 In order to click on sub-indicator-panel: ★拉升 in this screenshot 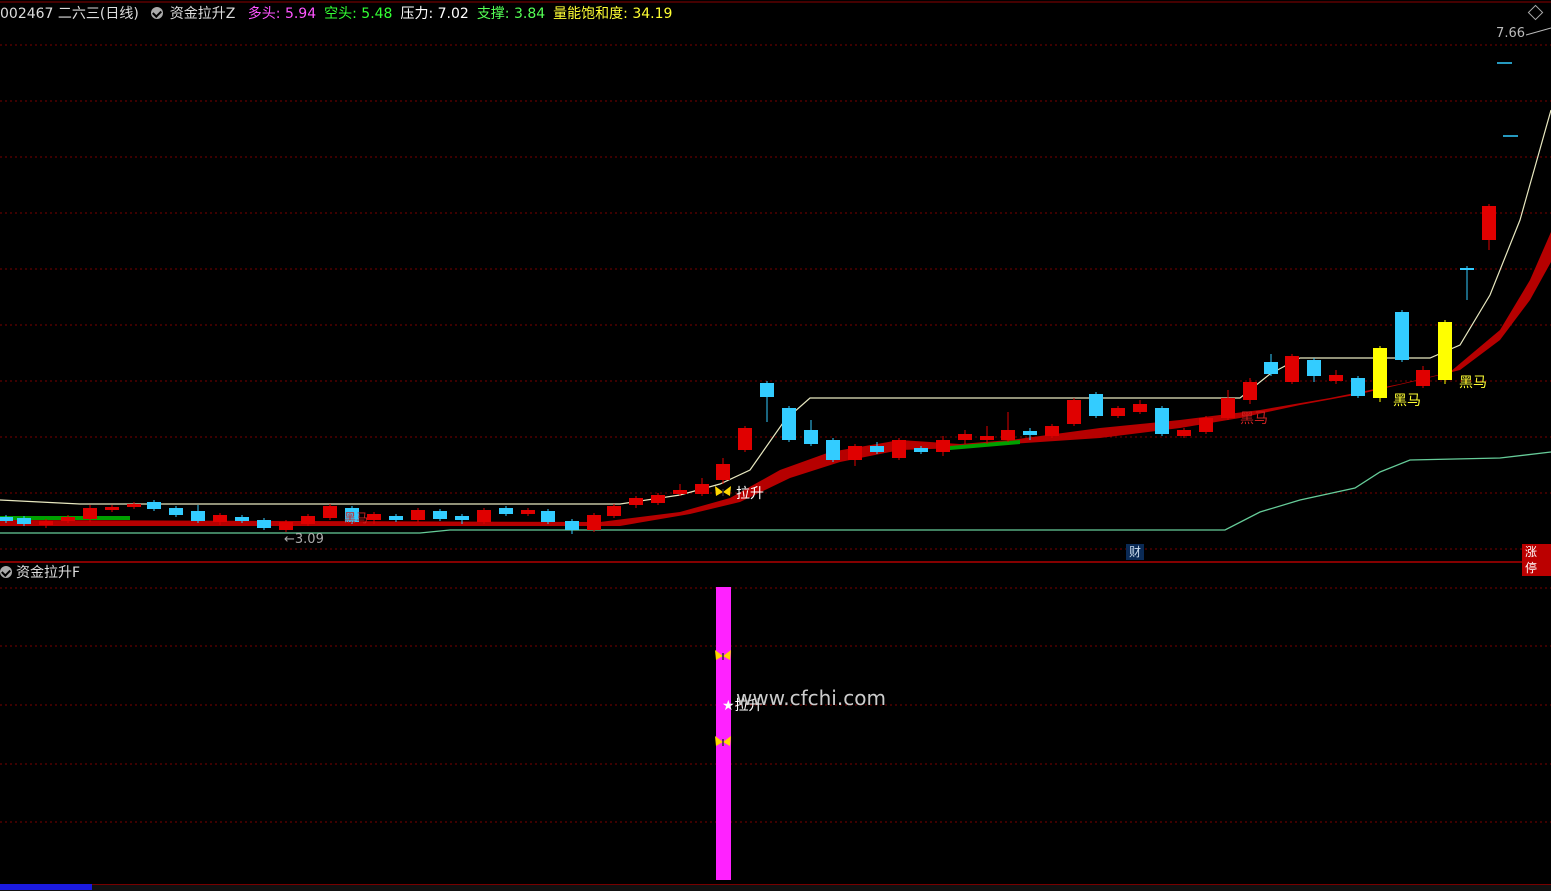, I will do `click(739, 733)`.